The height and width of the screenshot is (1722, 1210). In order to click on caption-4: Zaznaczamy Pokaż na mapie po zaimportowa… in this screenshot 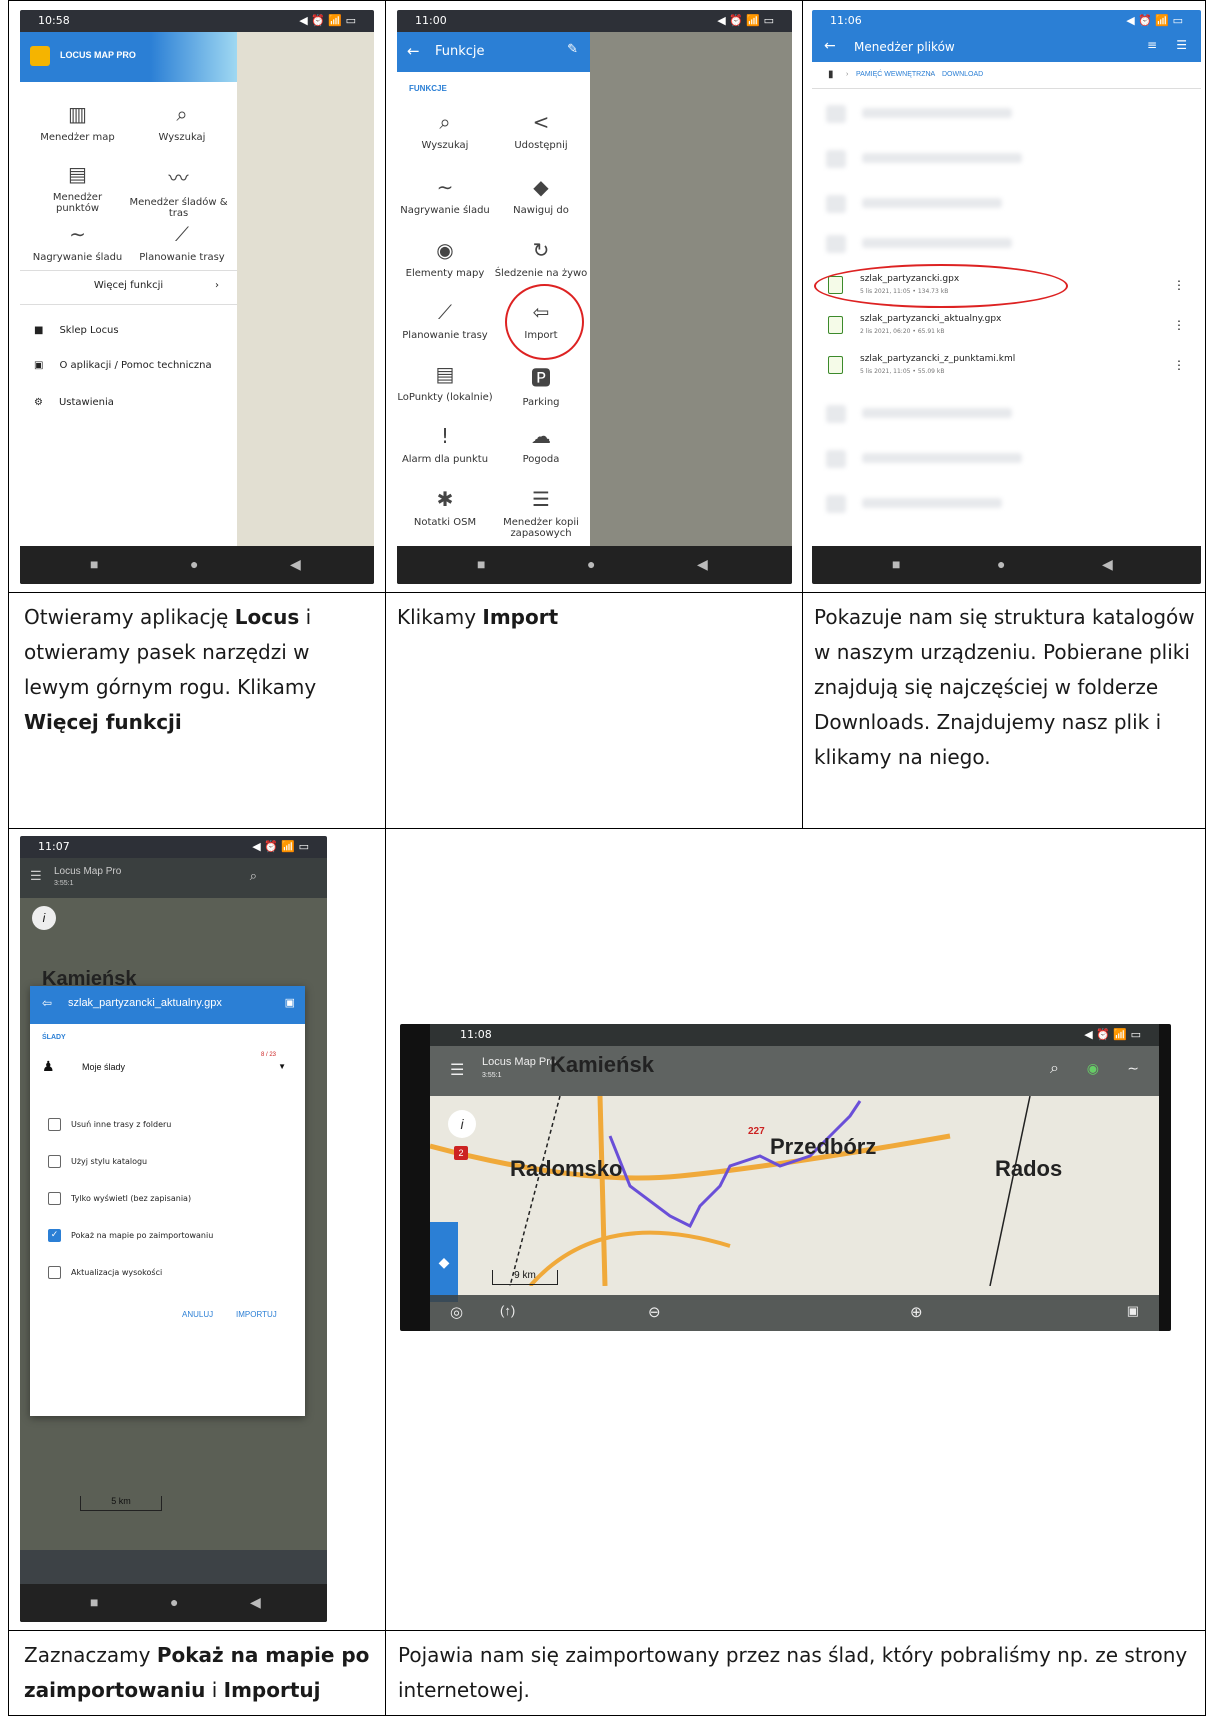, I will do `click(197, 1672)`.